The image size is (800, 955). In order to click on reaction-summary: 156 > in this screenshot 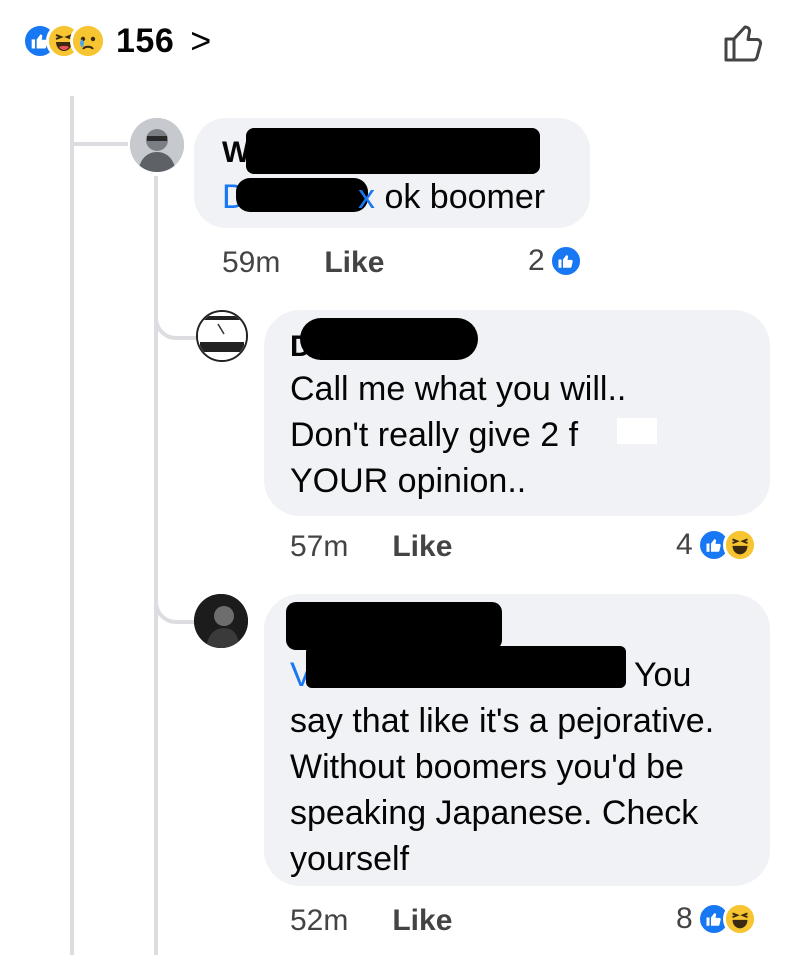, I will do `click(116, 41)`.